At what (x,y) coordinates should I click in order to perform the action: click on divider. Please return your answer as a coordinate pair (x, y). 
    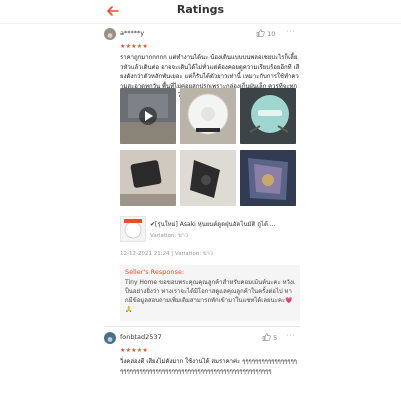
    Looking at the image, I should click on (202, 326).